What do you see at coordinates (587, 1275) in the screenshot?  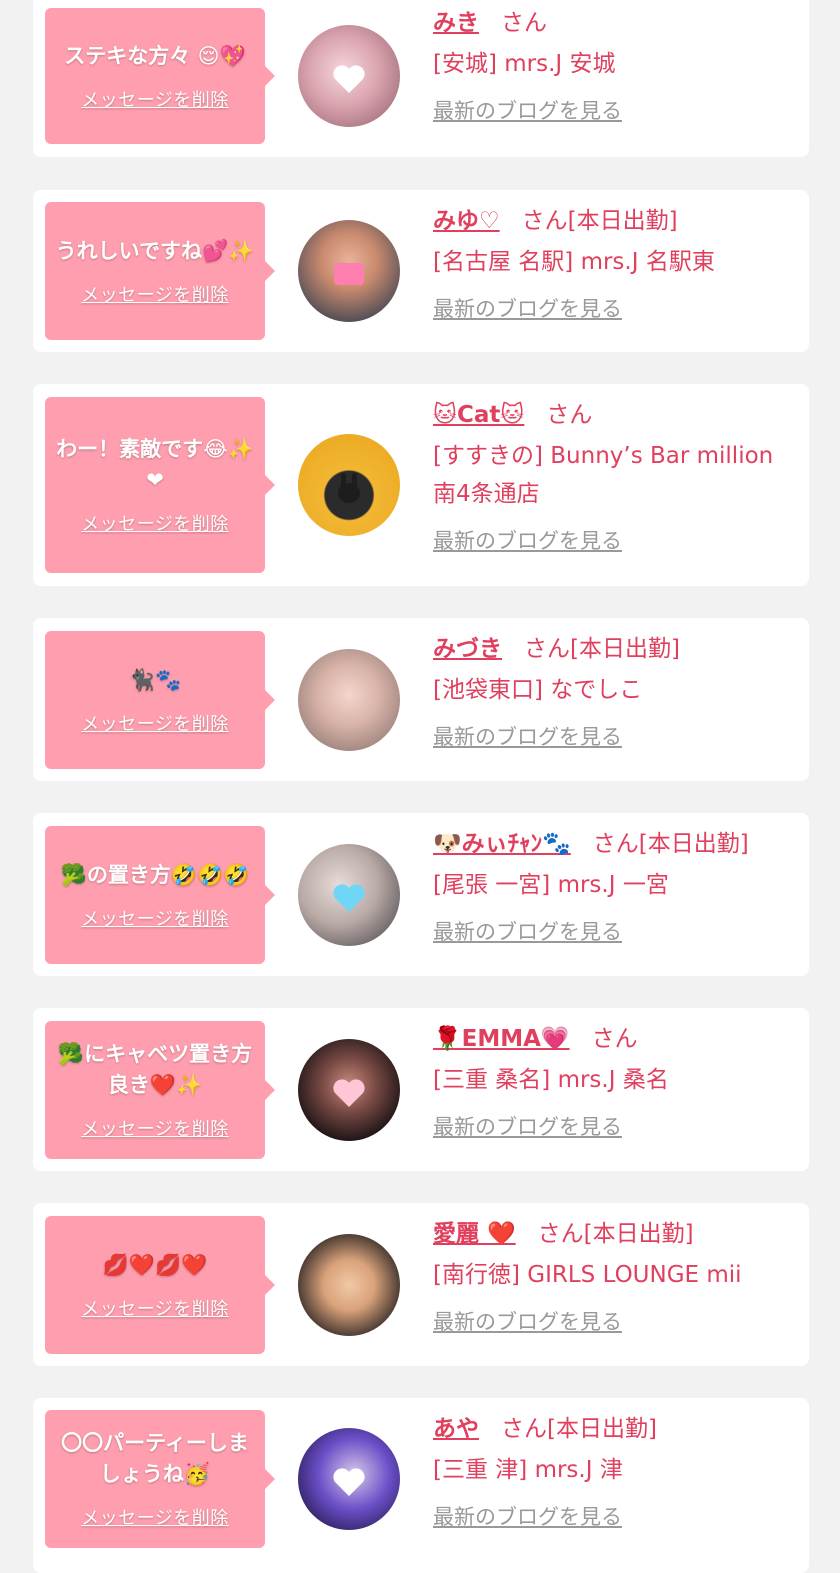 I see `shop-name: [南行徳] GIRLS LOUNGE mii` at bounding box center [587, 1275].